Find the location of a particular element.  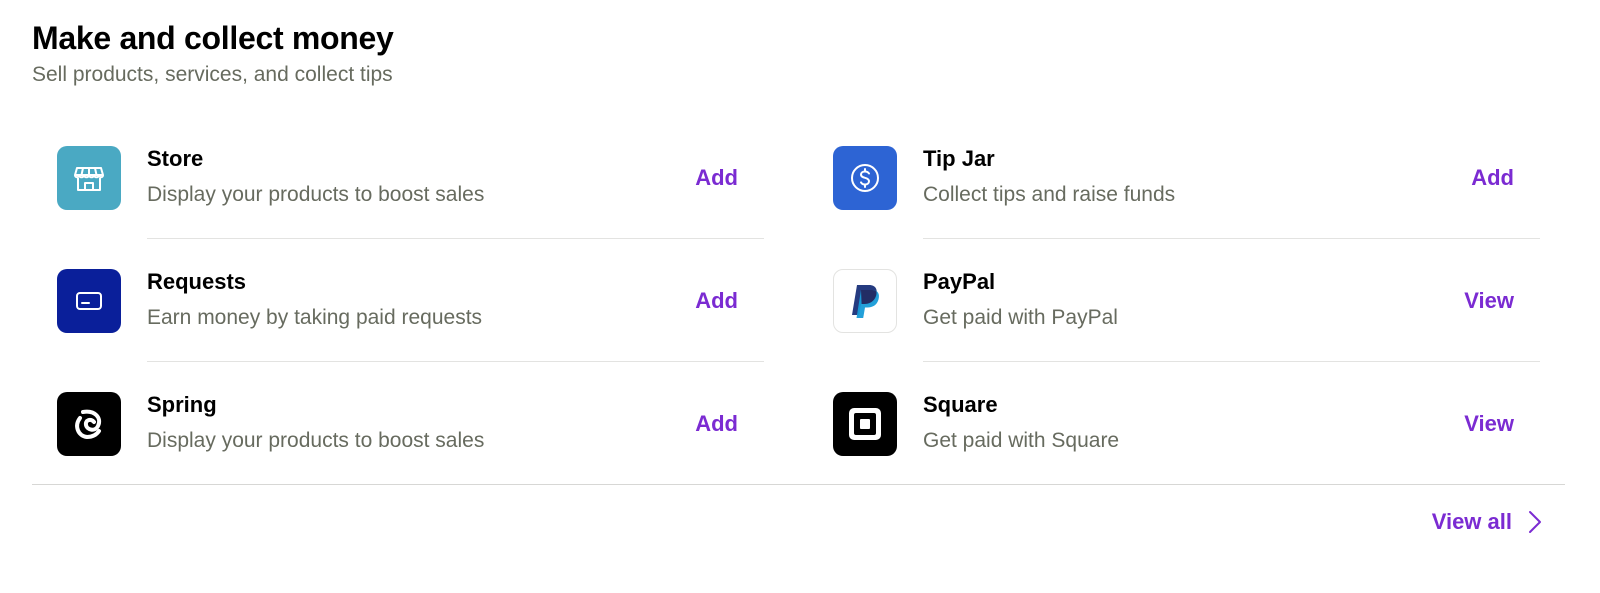

section-divider is located at coordinates (798, 484).